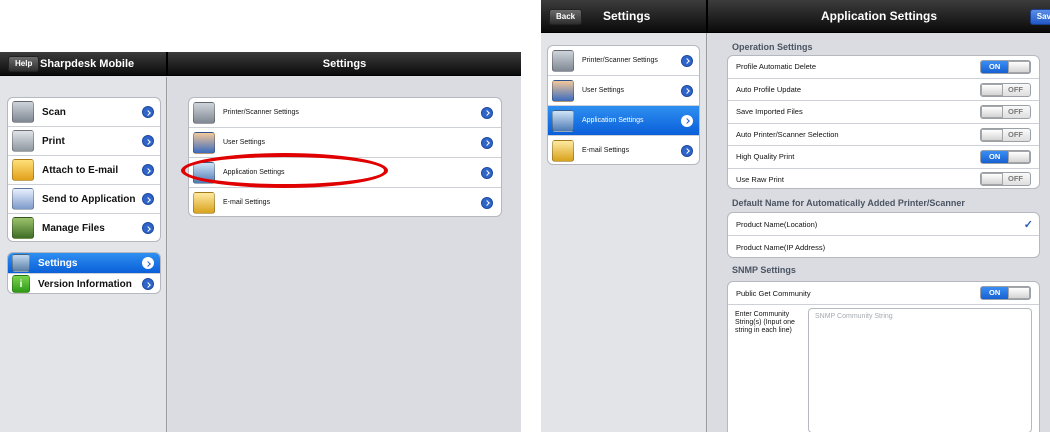 This screenshot has width=1050, height=432. What do you see at coordinates (21, 284) in the screenshot?
I see `info-icon: i` at bounding box center [21, 284].